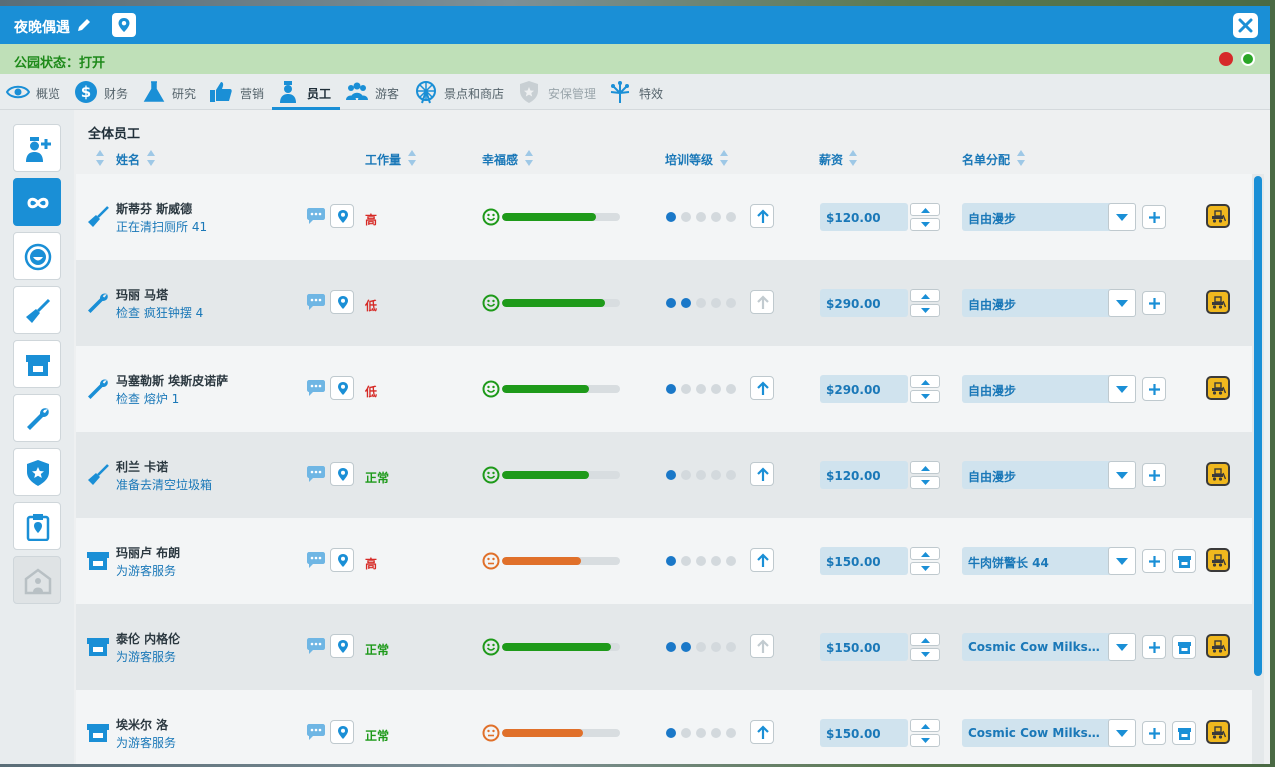 The image size is (1275, 767). Describe the element at coordinates (104, 92) in the screenshot. I see `tab-finance: $ 财务` at that location.